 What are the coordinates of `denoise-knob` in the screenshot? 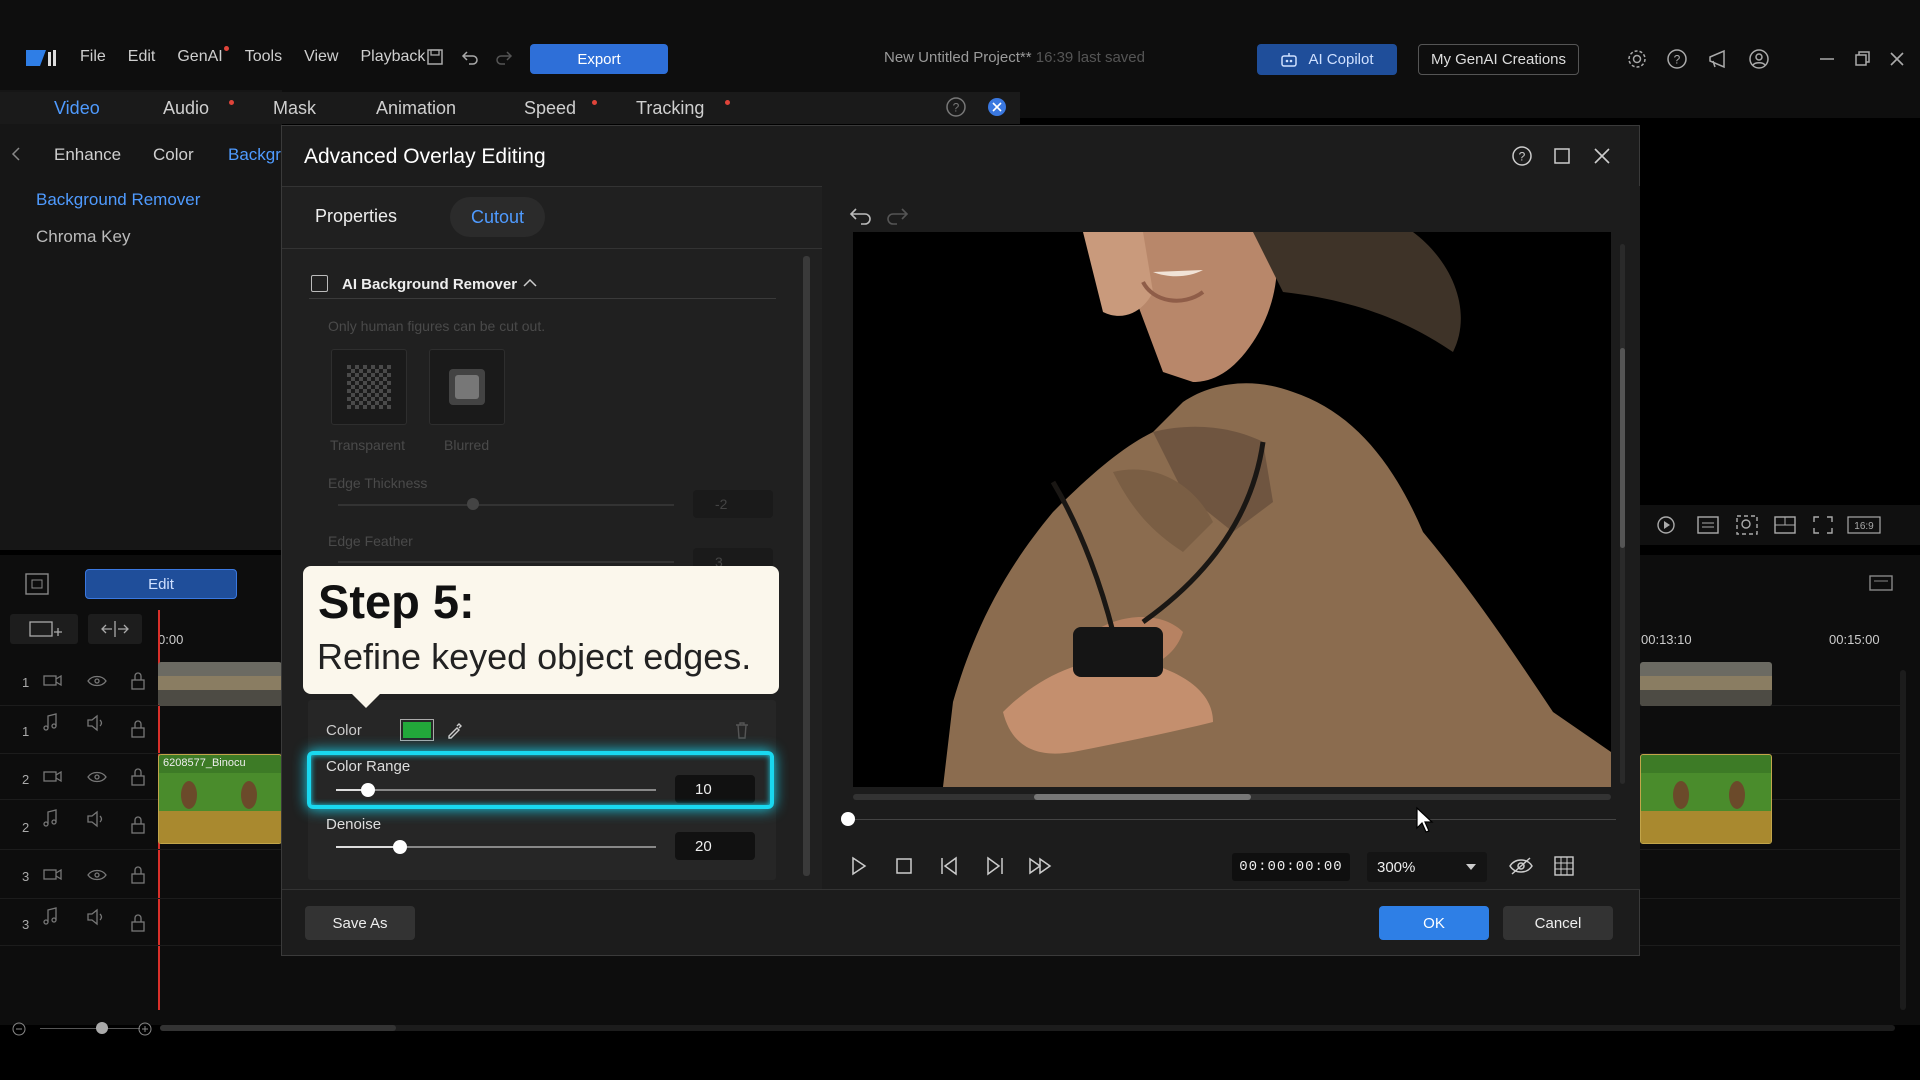 It's located at (400, 847).